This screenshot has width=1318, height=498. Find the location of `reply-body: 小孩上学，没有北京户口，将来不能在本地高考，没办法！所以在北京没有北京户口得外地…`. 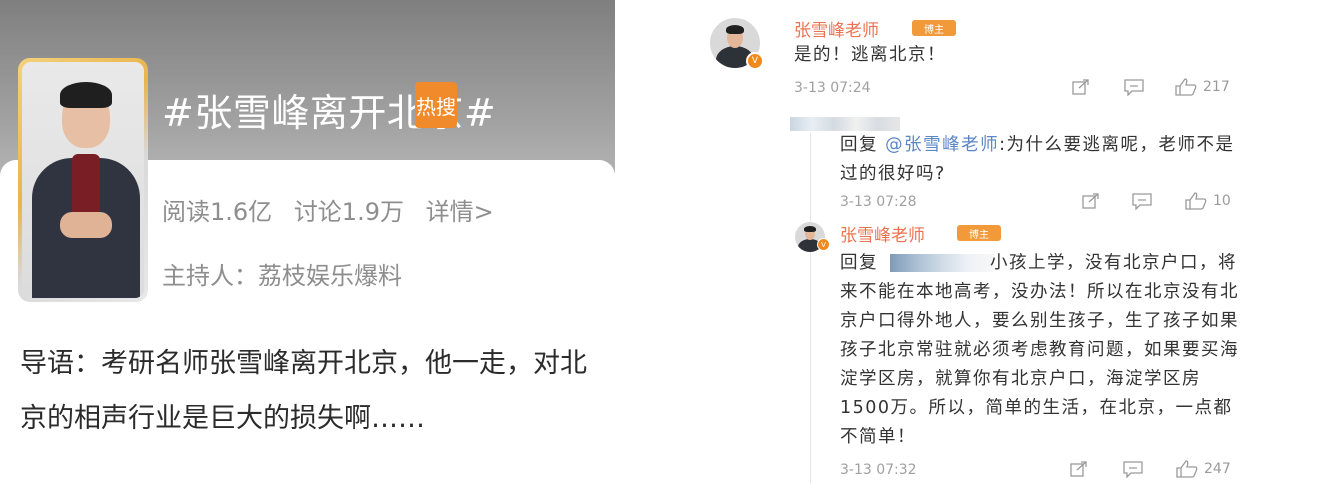

reply-body: 小孩上学，没有北京户口，将来不能在本地高考，没办法！所以在北京没有北京户口得外地… is located at coordinates (1039, 350).